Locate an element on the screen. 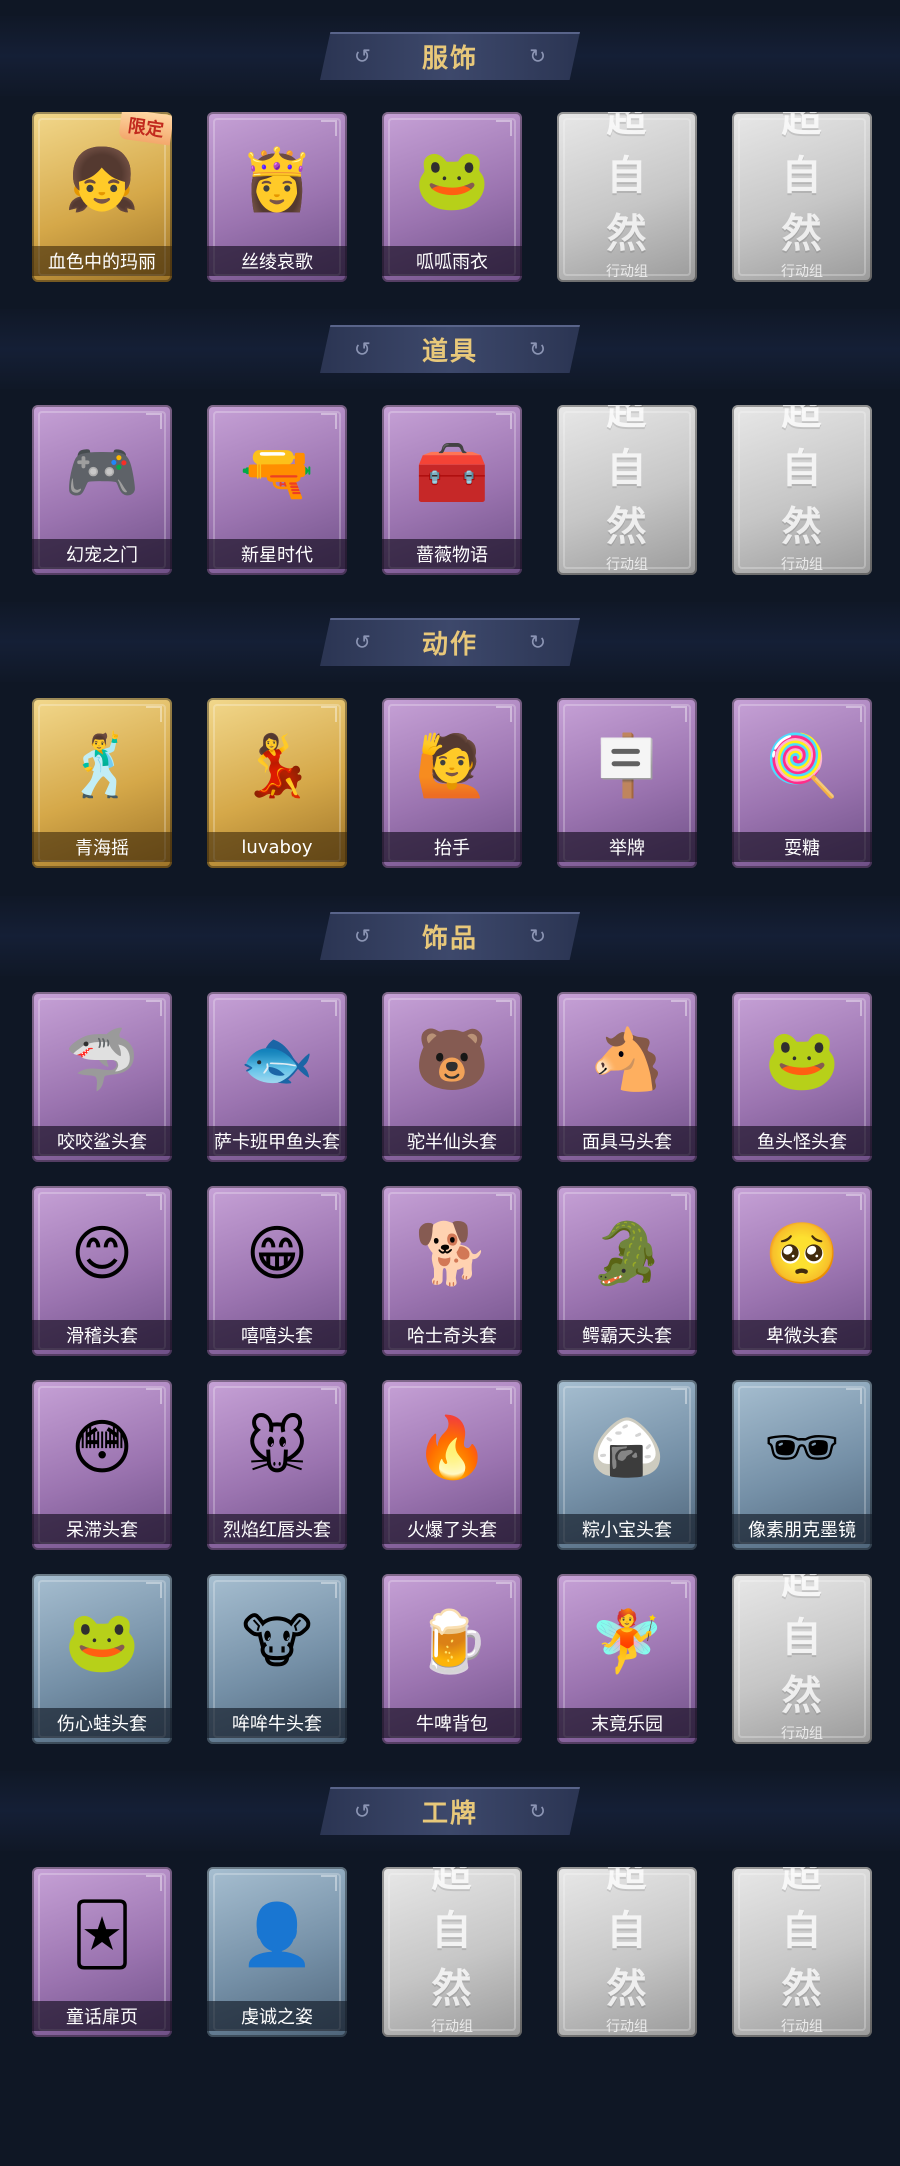 The width and height of the screenshot is (900, 2166). item-card: 🔫 新星时代 is located at coordinates (277, 490).